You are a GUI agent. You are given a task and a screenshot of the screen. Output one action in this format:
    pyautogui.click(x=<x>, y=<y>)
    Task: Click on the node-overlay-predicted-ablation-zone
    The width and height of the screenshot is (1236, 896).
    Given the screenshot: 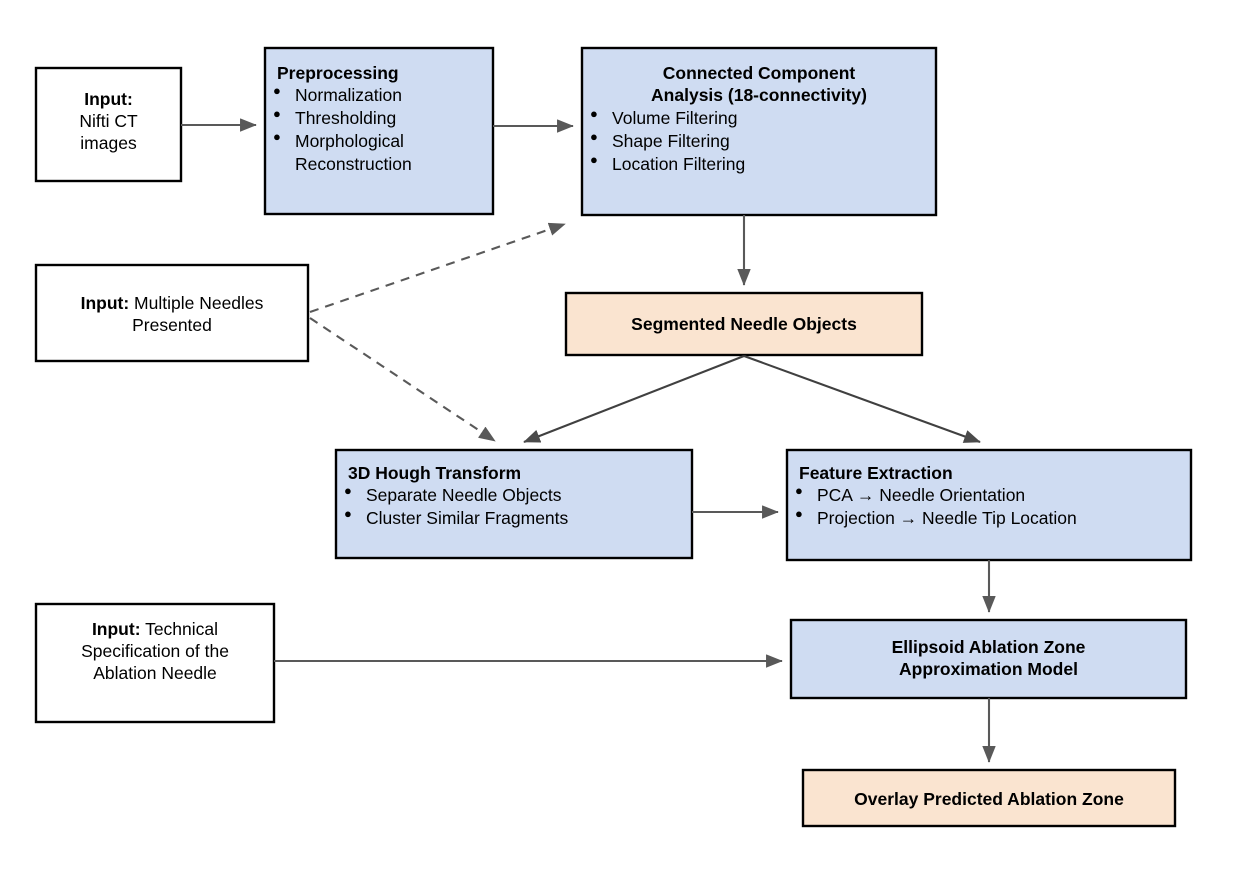 What is the action you would take?
    pyautogui.click(x=989, y=798)
    